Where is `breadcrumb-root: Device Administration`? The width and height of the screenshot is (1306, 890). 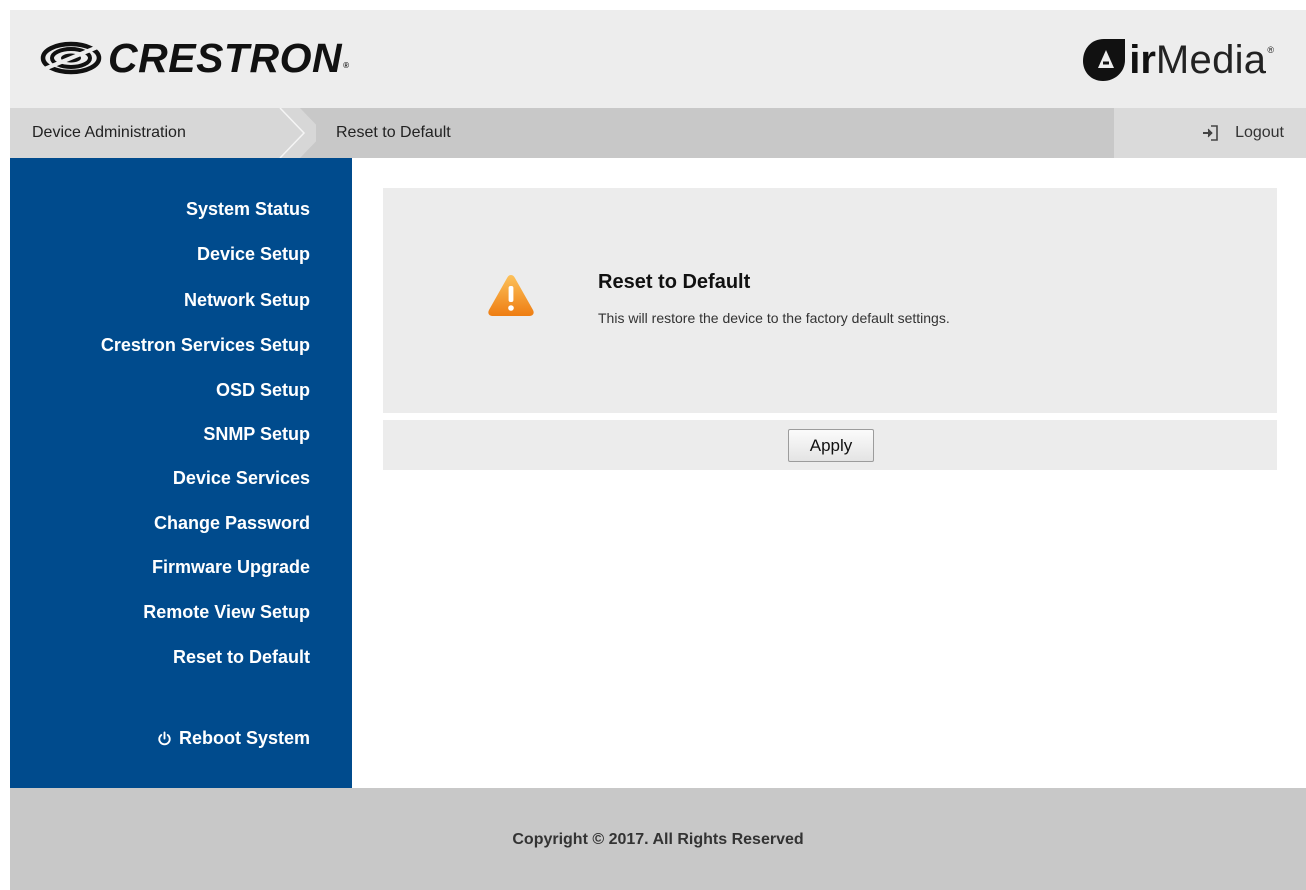 breadcrumb-root: Device Administration is located at coordinates (155, 133).